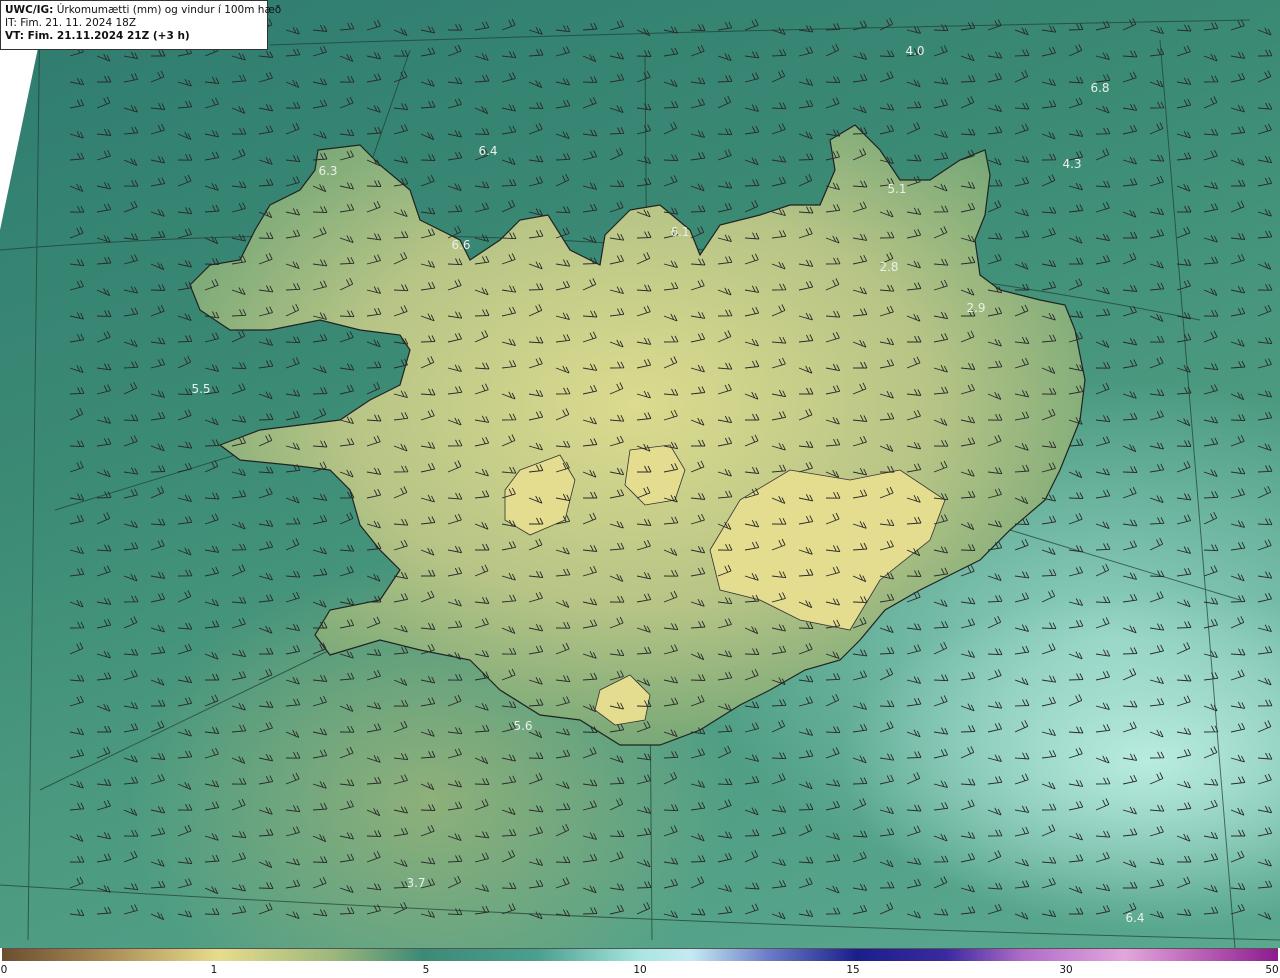  What do you see at coordinates (640, 963) in the screenshot?
I see `colorbar: 0 1 5 10 15 30 50` at bounding box center [640, 963].